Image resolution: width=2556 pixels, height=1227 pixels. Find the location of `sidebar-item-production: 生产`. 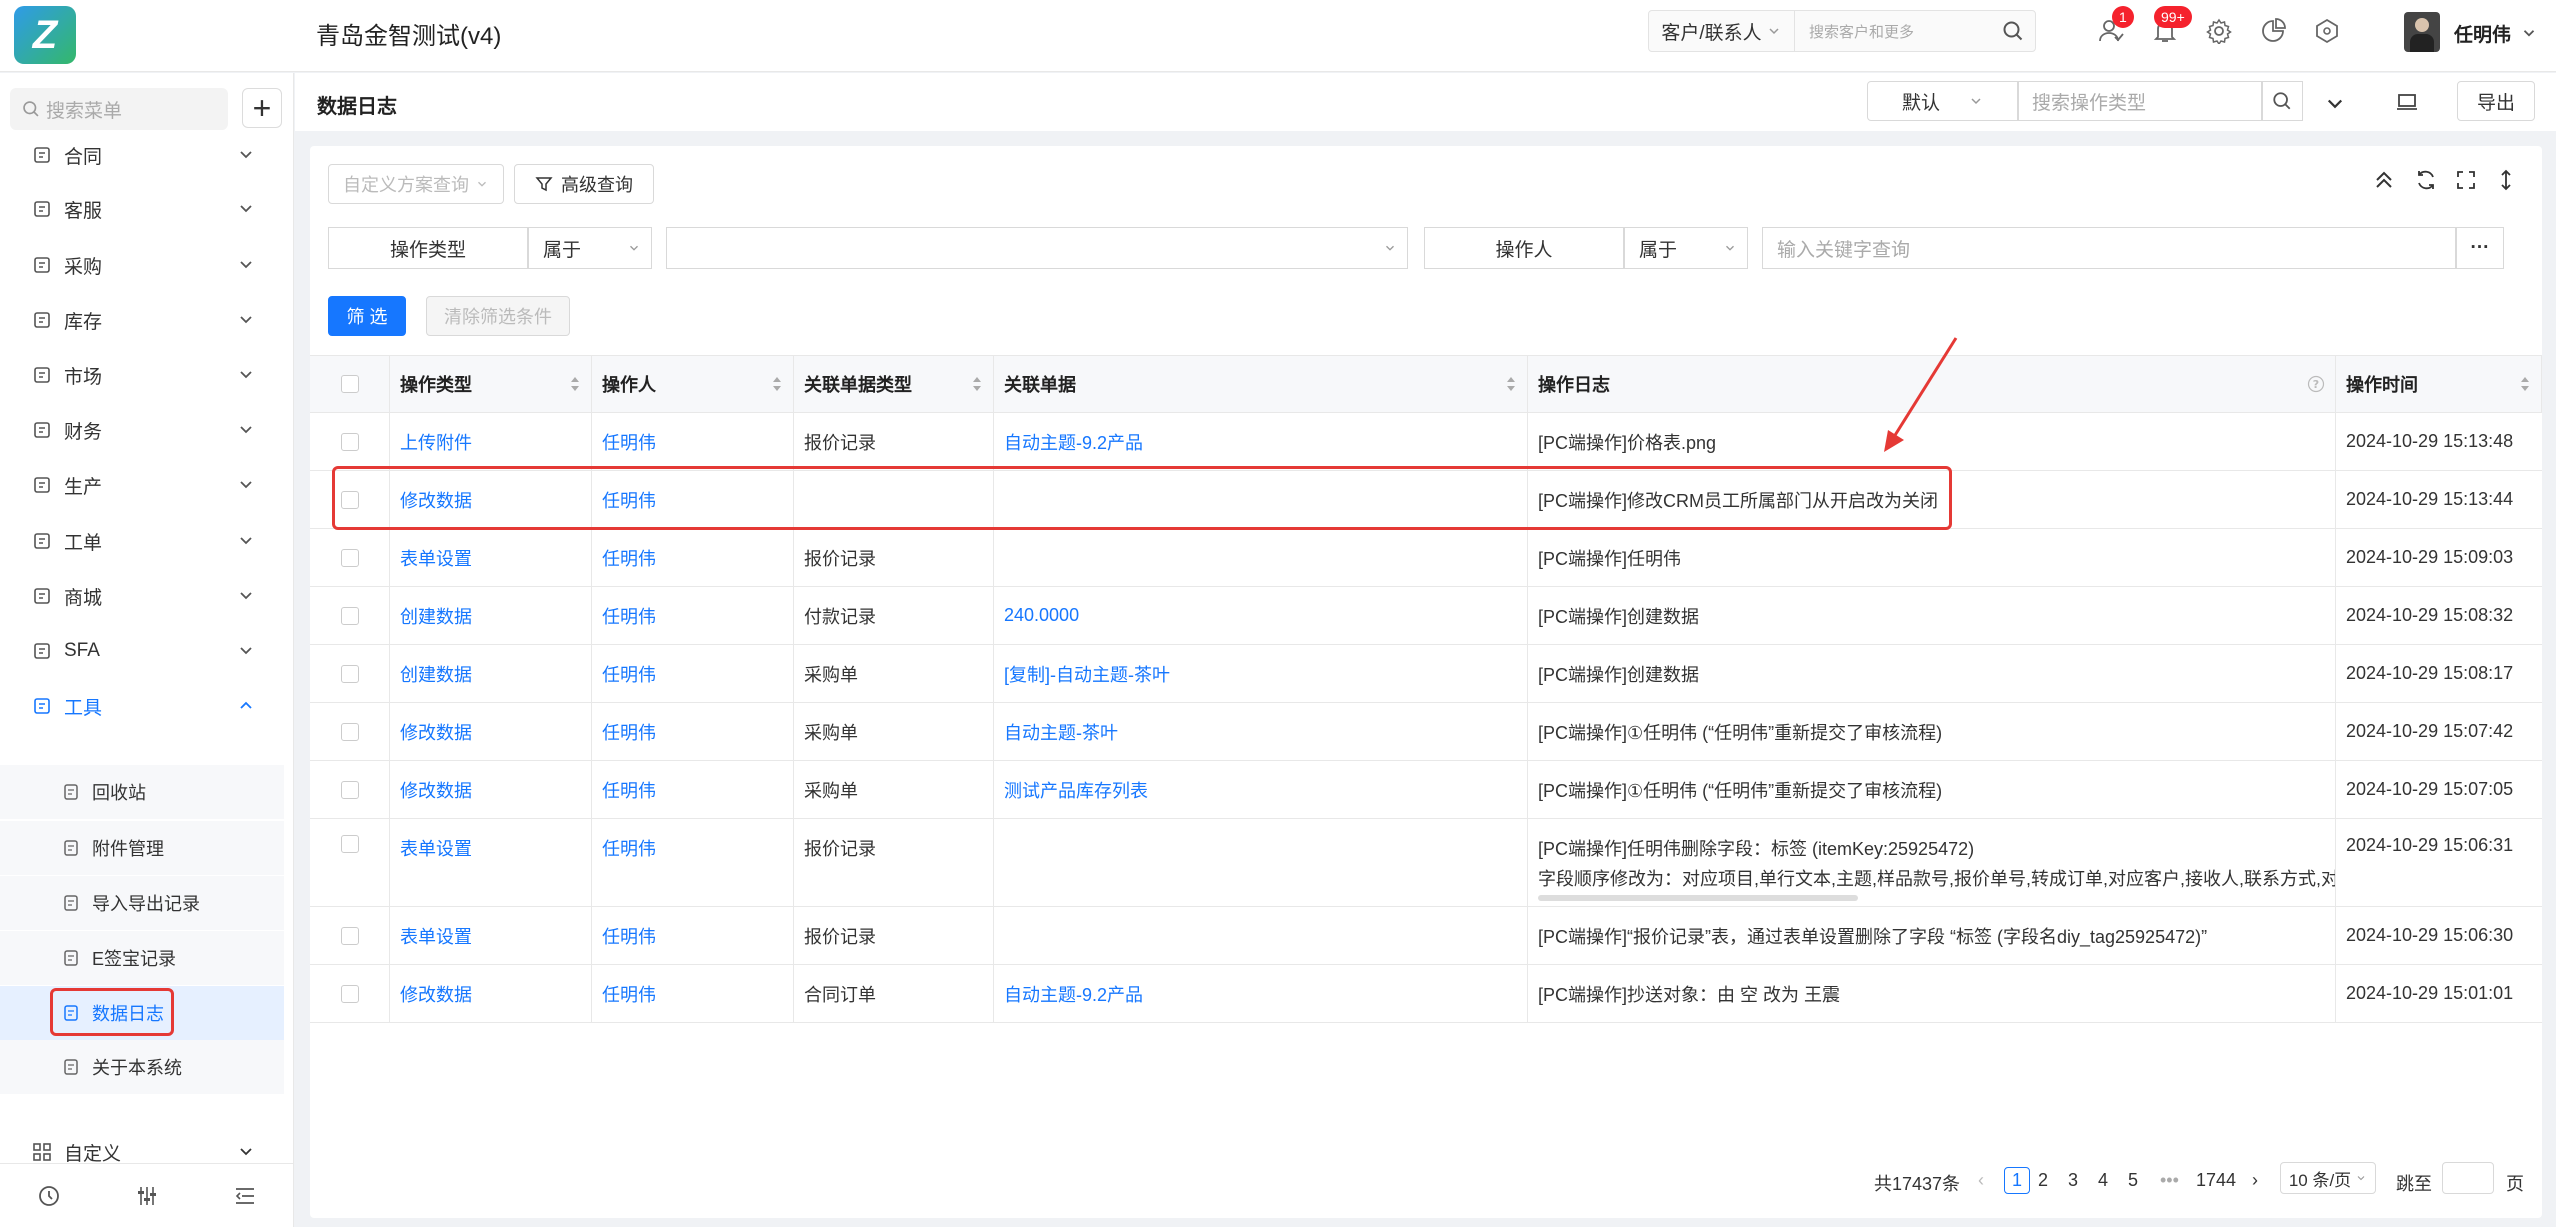

sidebar-item-production: 生产 is located at coordinates (142, 485).